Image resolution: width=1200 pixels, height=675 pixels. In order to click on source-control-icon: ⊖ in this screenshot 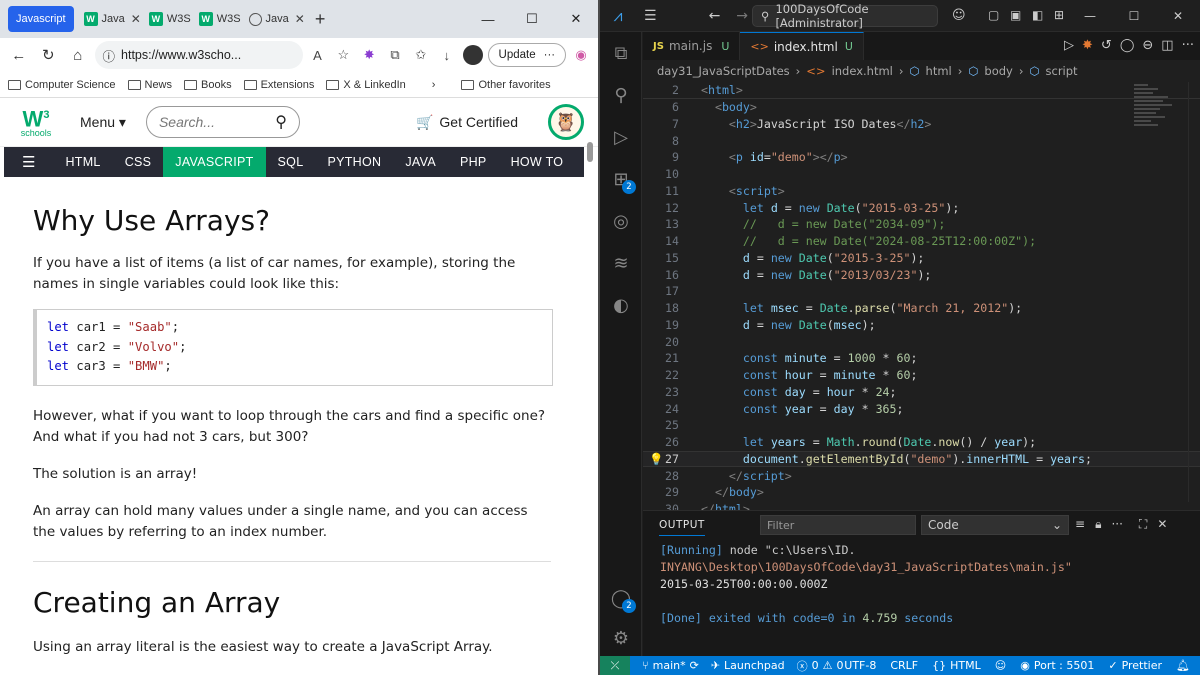, I will do `click(1147, 45)`.